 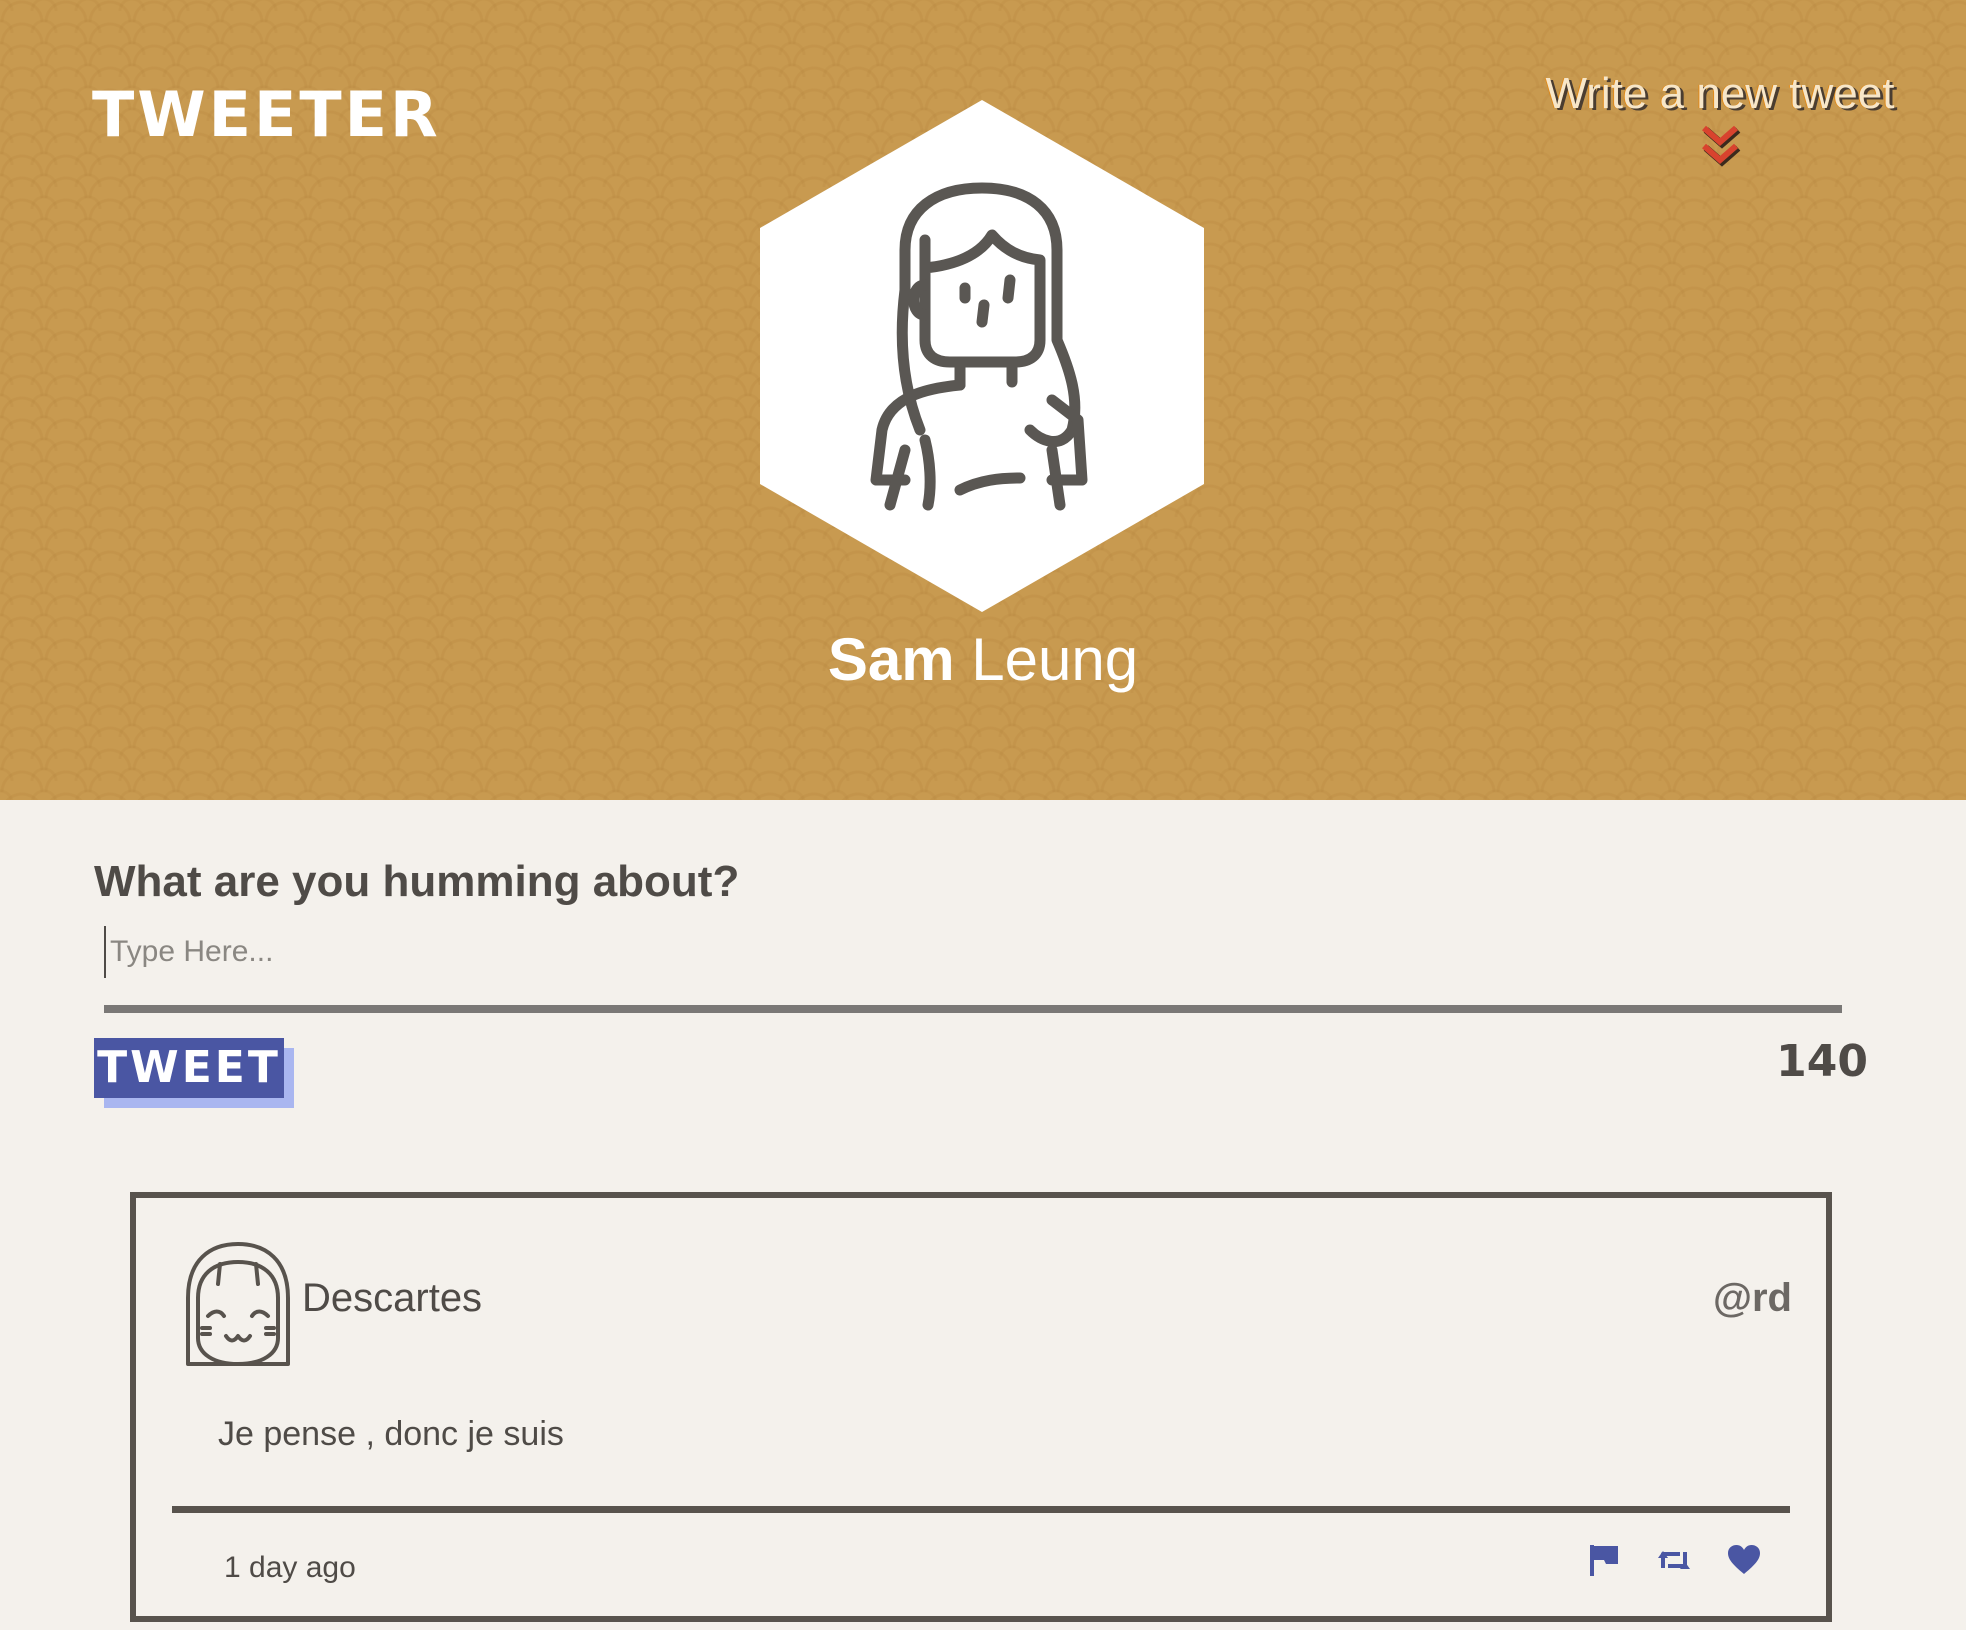 What do you see at coordinates (1055, 659) in the screenshot?
I see `profile-last-name: Leung` at bounding box center [1055, 659].